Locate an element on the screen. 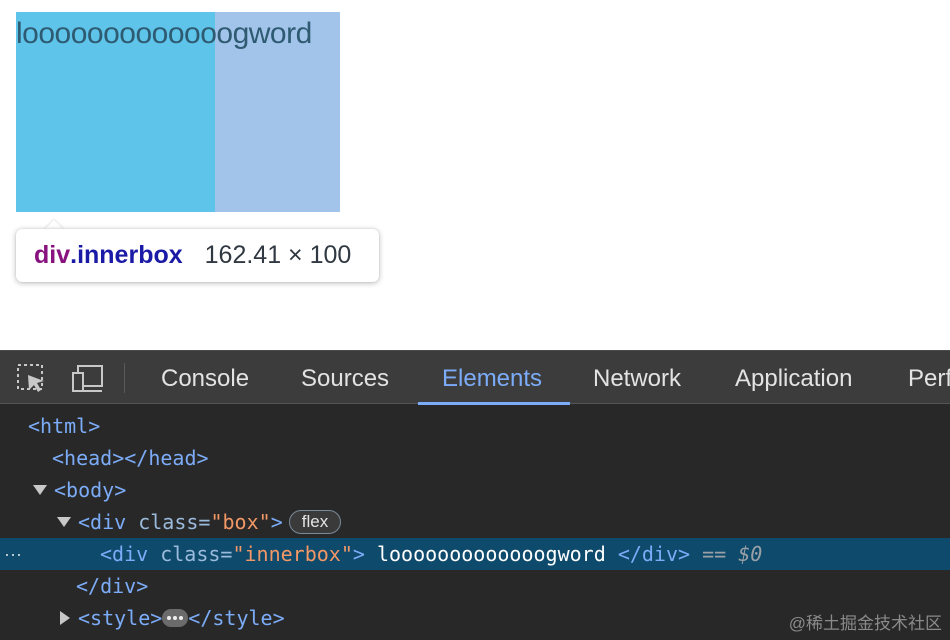  tree-row-head: <head></head> is located at coordinates (475, 458).